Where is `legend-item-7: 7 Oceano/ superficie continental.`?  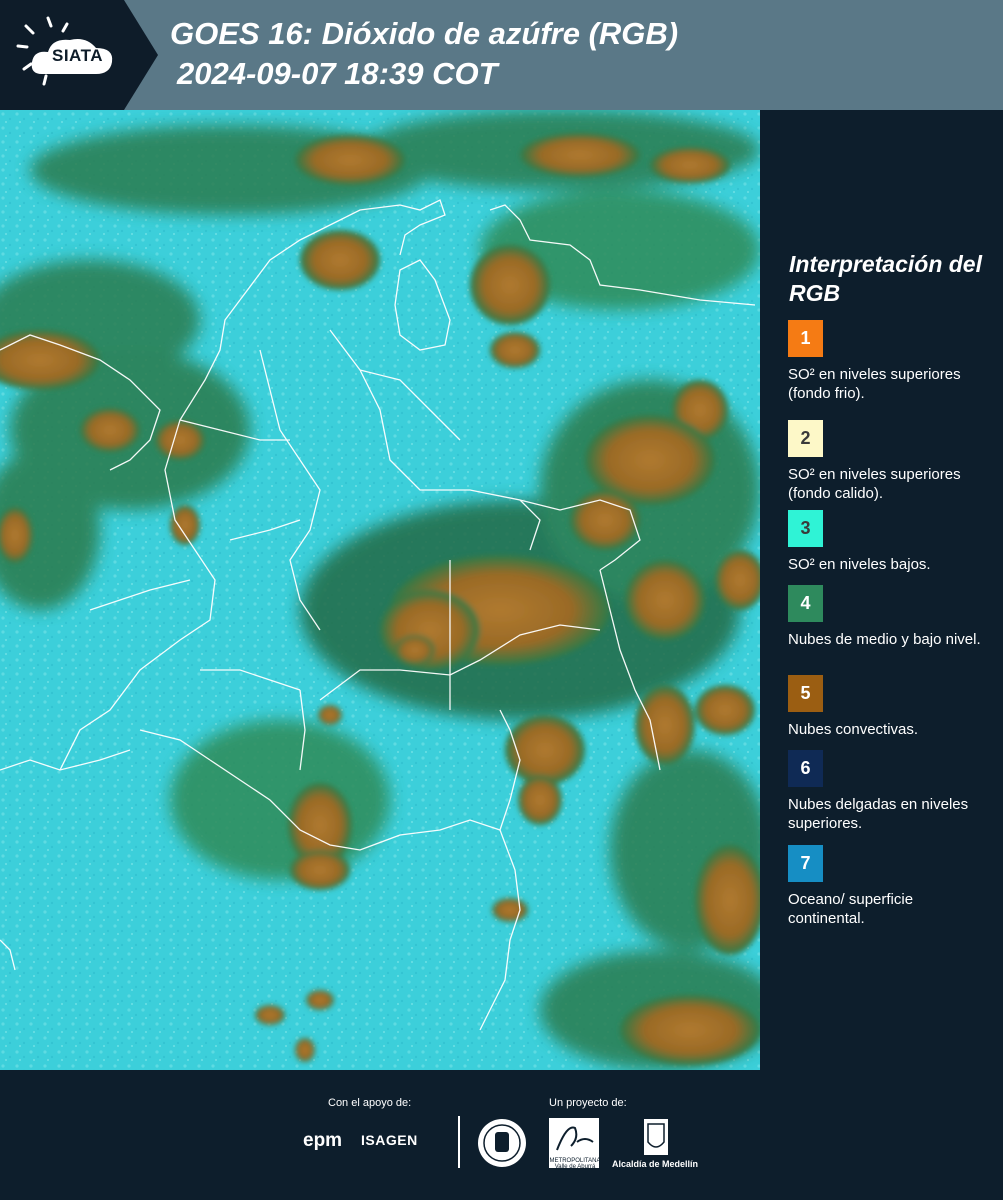
legend-item-7: 7 Oceano/ superficie continental. is located at coordinates (888, 886).